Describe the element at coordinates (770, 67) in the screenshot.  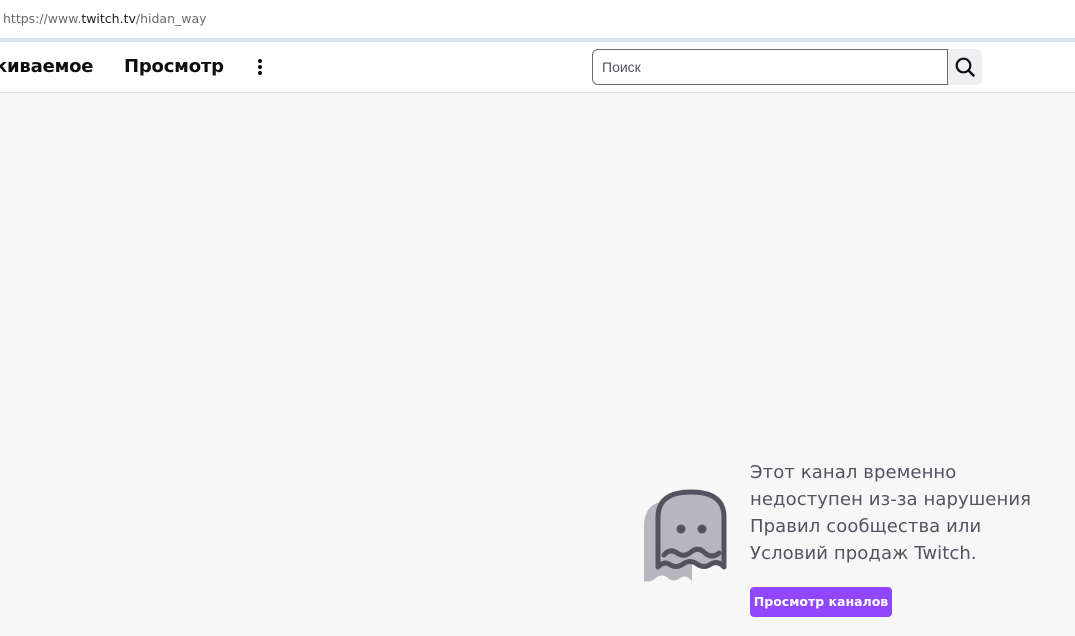
I see `search-input` at that location.